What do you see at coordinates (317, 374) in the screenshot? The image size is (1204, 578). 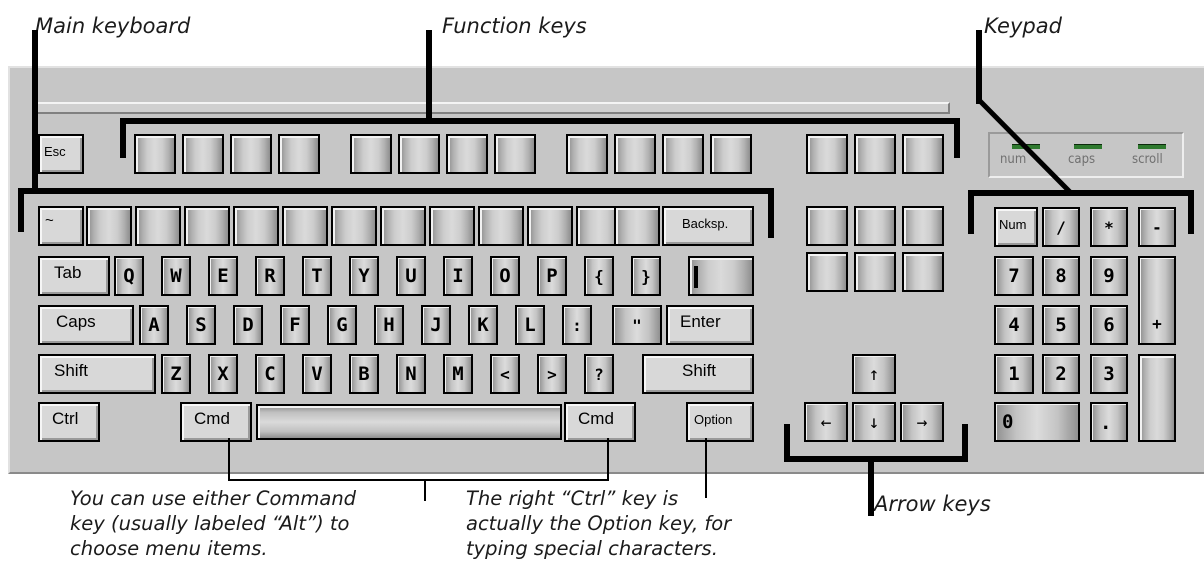 I see `letter-key: V` at bounding box center [317, 374].